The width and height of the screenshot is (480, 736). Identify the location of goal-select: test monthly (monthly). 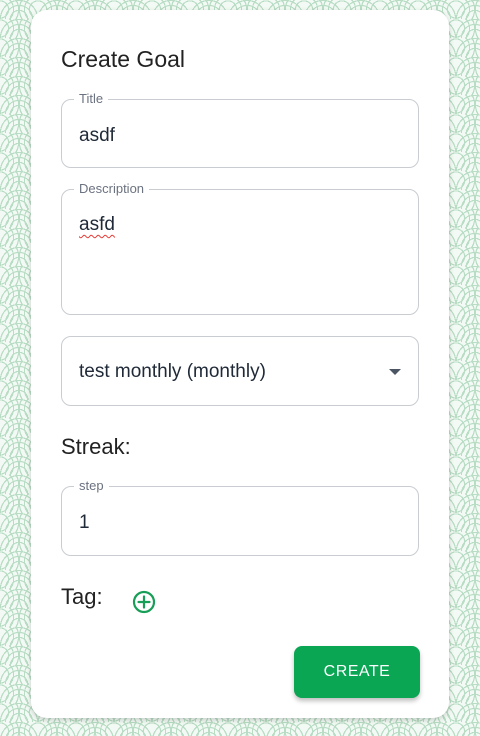
(240, 371).